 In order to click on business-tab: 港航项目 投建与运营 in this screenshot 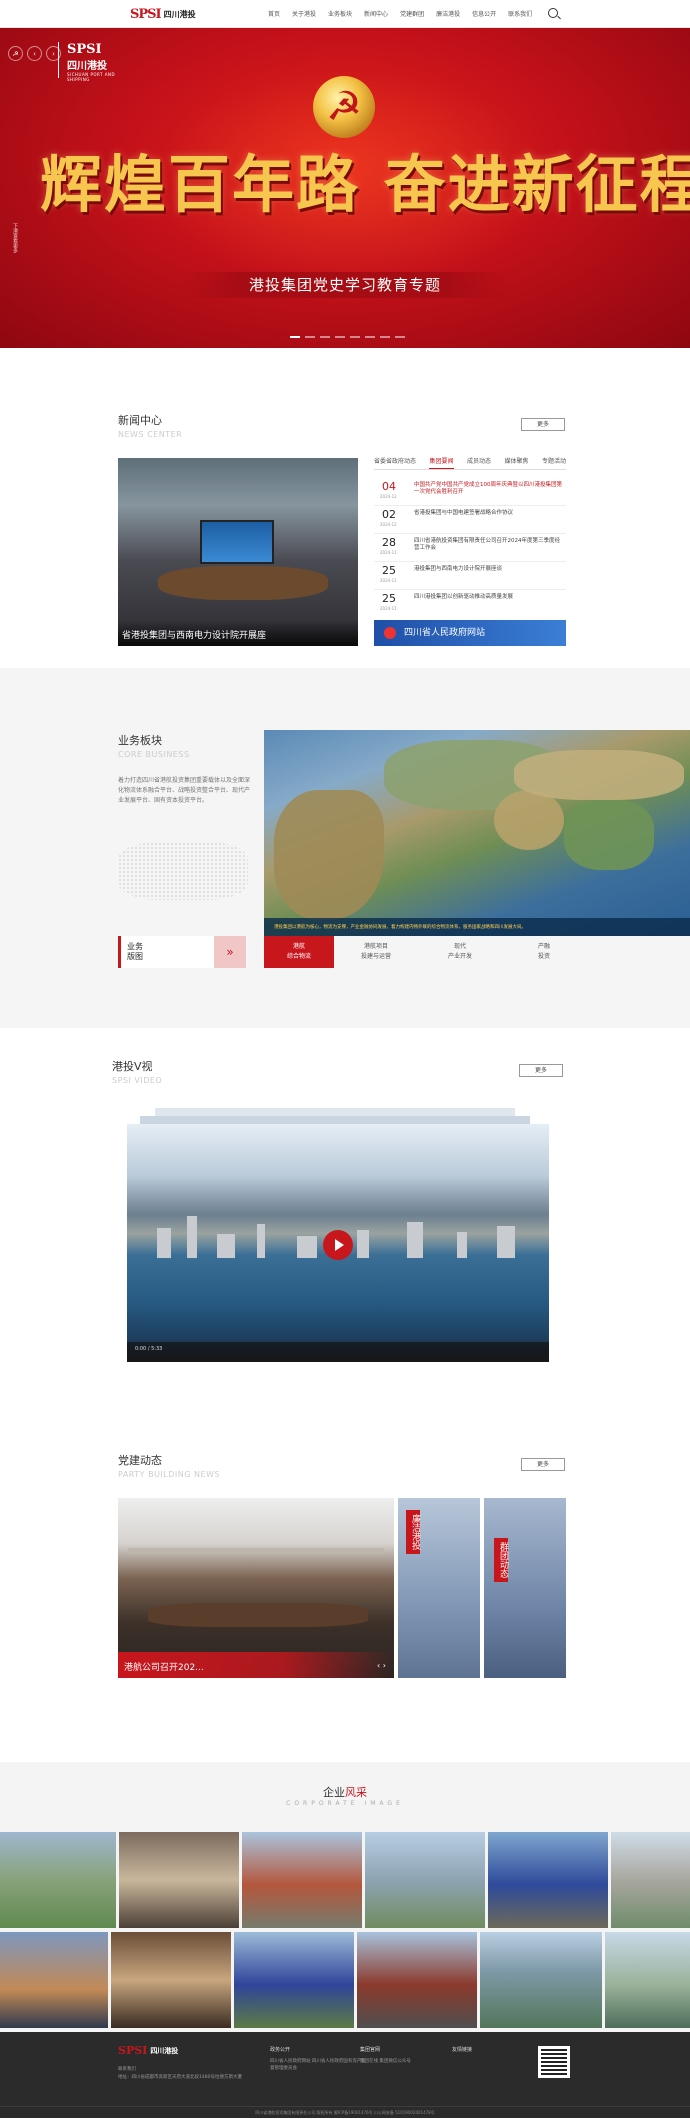, I will do `click(376, 952)`.